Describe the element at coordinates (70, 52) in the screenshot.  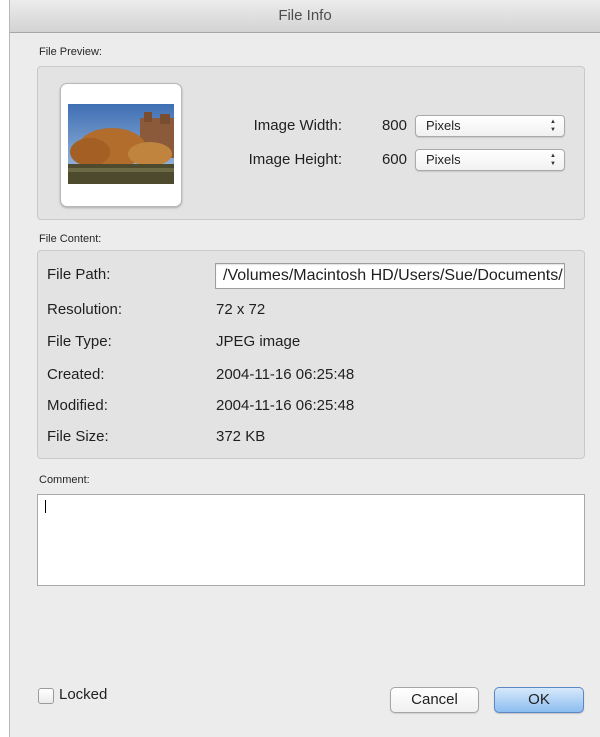
I see `file-preview-label: File Preview:` at that location.